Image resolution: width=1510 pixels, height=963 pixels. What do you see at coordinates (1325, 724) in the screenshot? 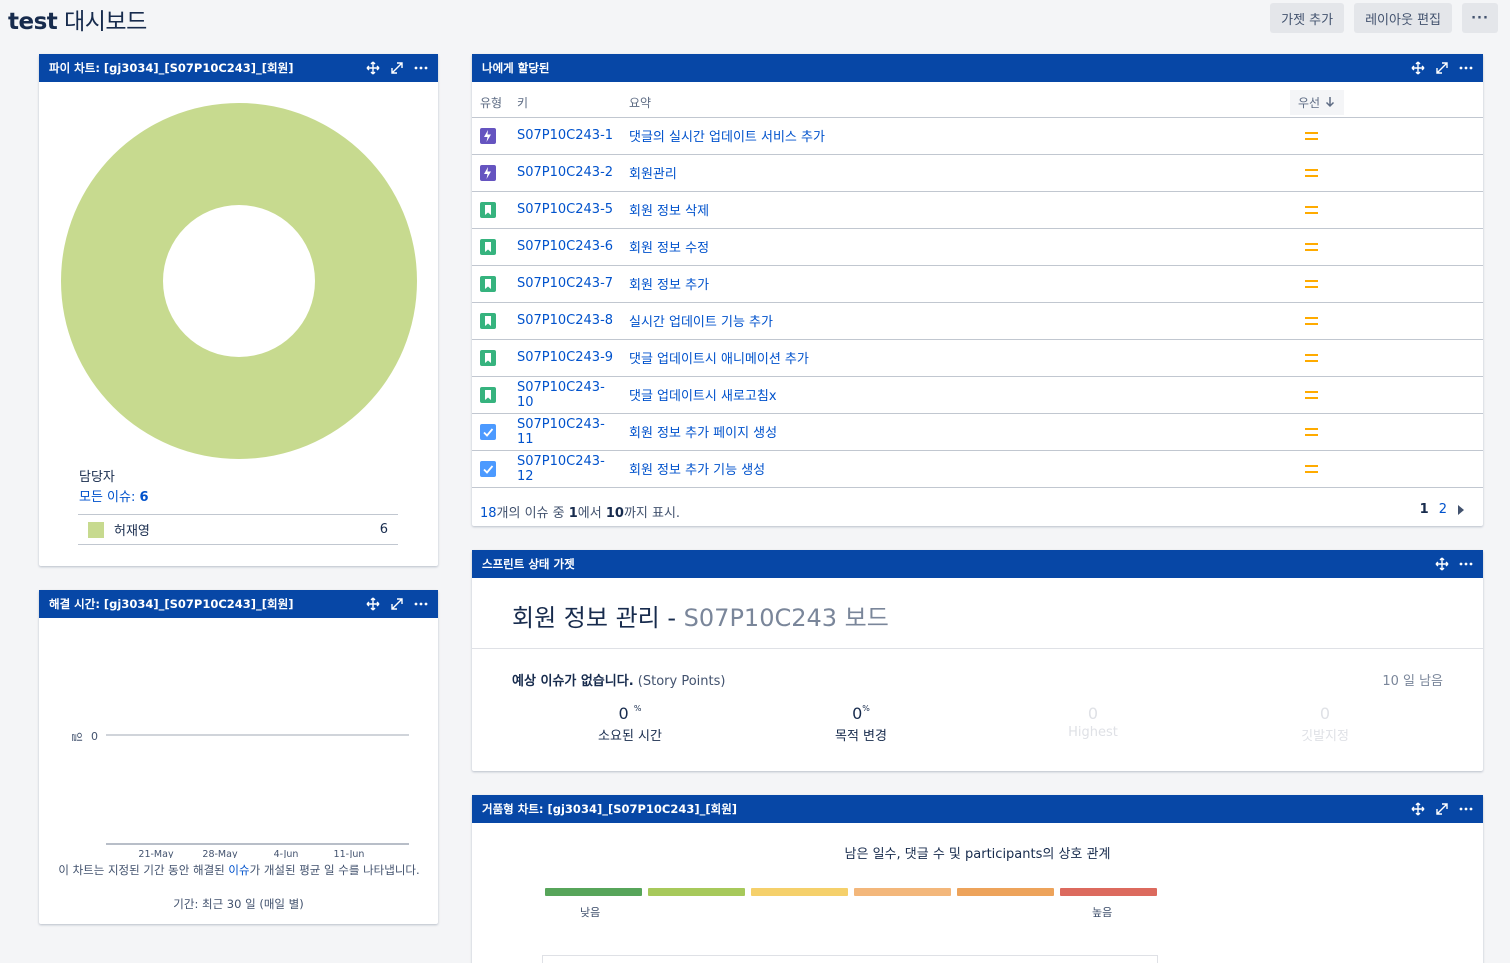
I see `stat-flagged: 0 깃발지정` at bounding box center [1325, 724].